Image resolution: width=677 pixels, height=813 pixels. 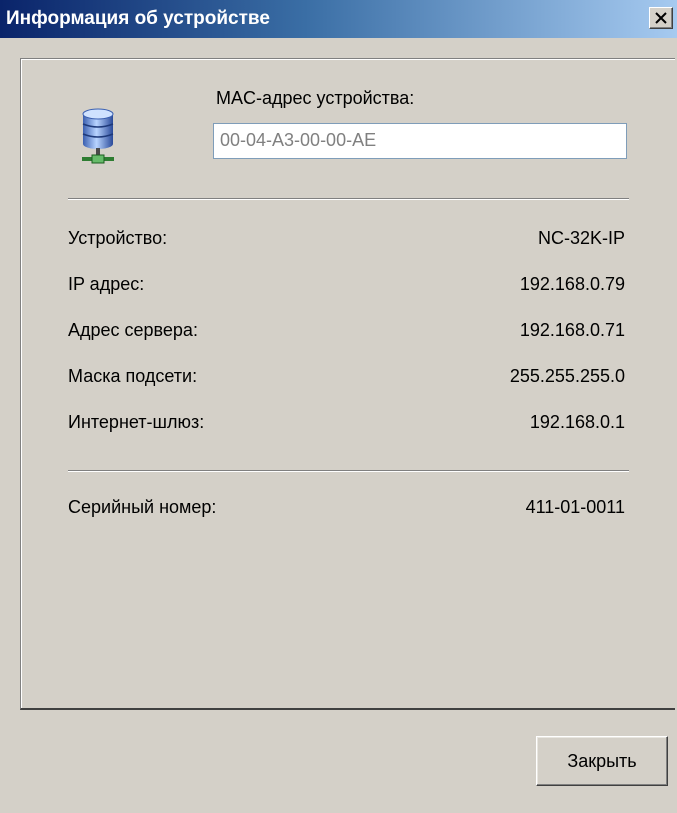 What do you see at coordinates (138, 18) in the screenshot?
I see `window-title: Информация об устройстве` at bounding box center [138, 18].